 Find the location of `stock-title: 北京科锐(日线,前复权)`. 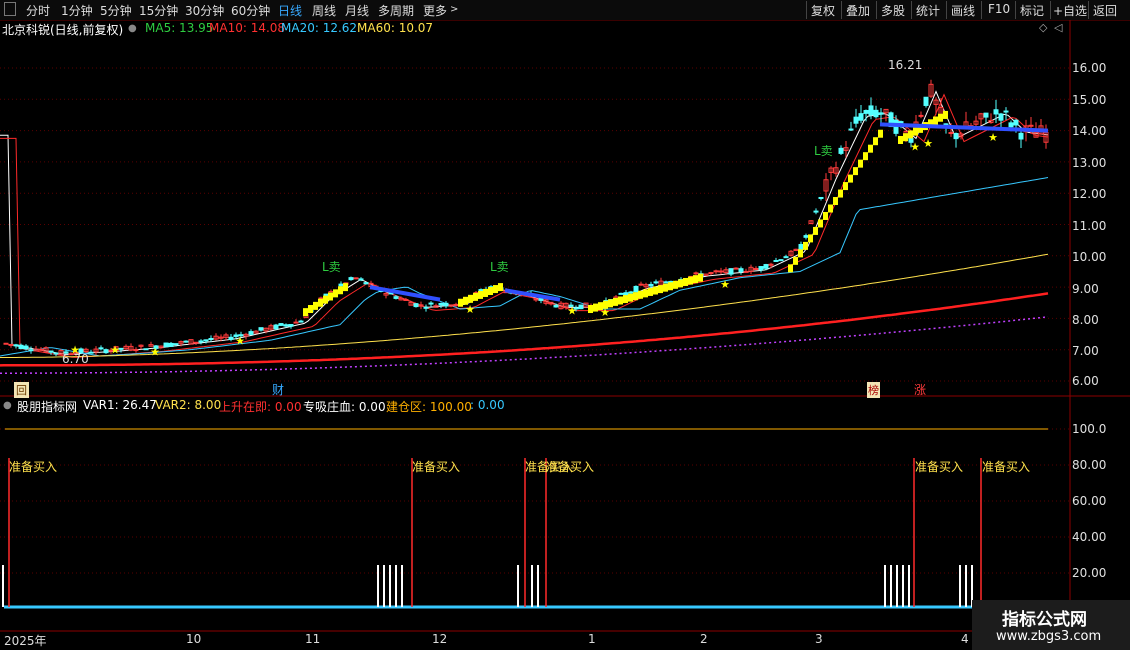

stock-title: 北京科锐(日线,前复权) is located at coordinates (62, 29).